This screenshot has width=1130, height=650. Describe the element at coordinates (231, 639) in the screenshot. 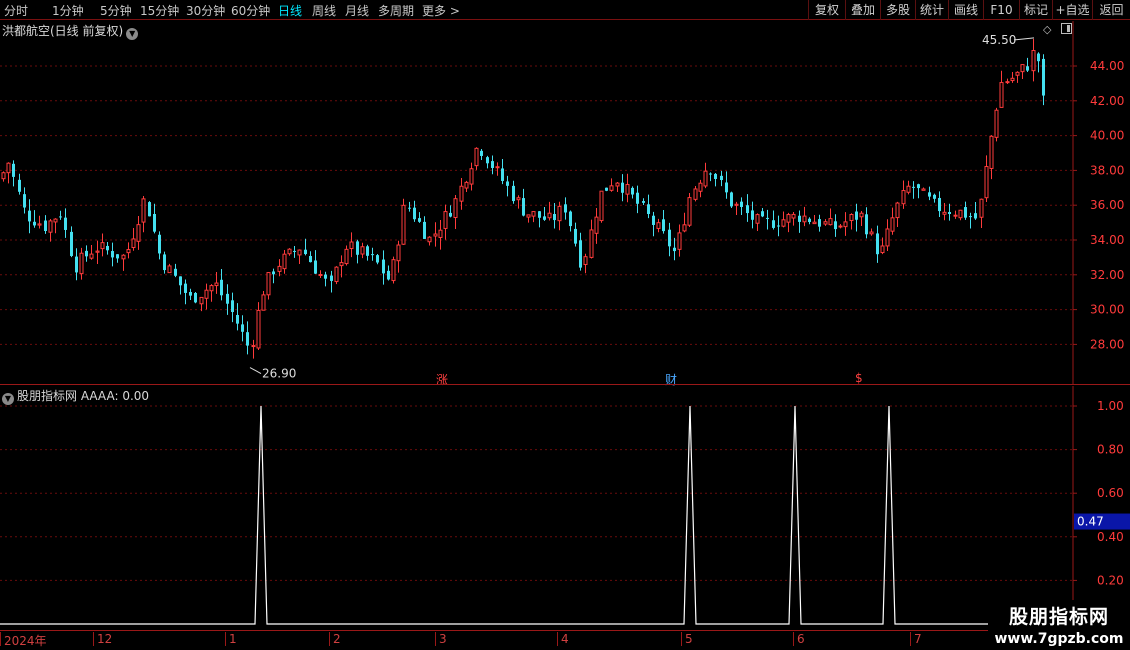

I see `date-tick: 1` at that location.